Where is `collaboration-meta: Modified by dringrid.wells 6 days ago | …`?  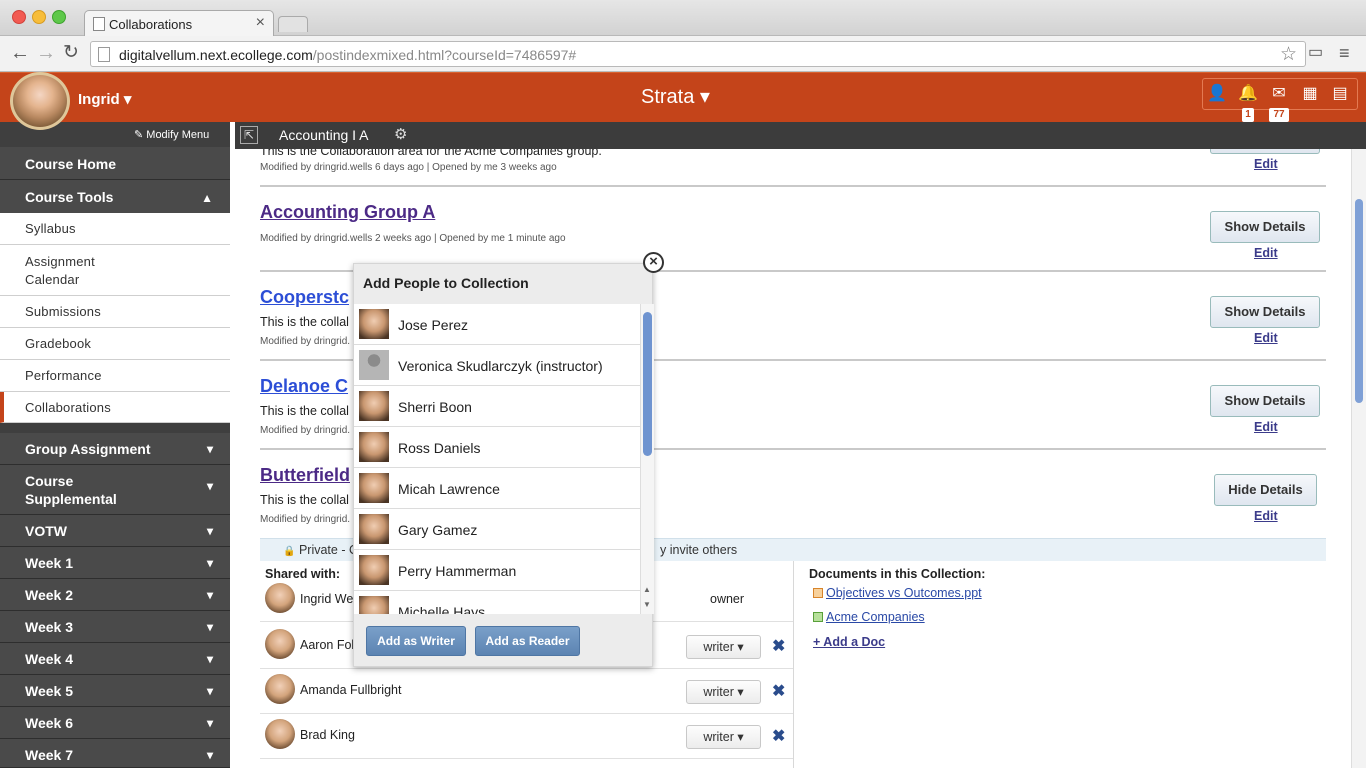 collaboration-meta: Modified by dringrid.wells 6 days ago | … is located at coordinates (408, 167).